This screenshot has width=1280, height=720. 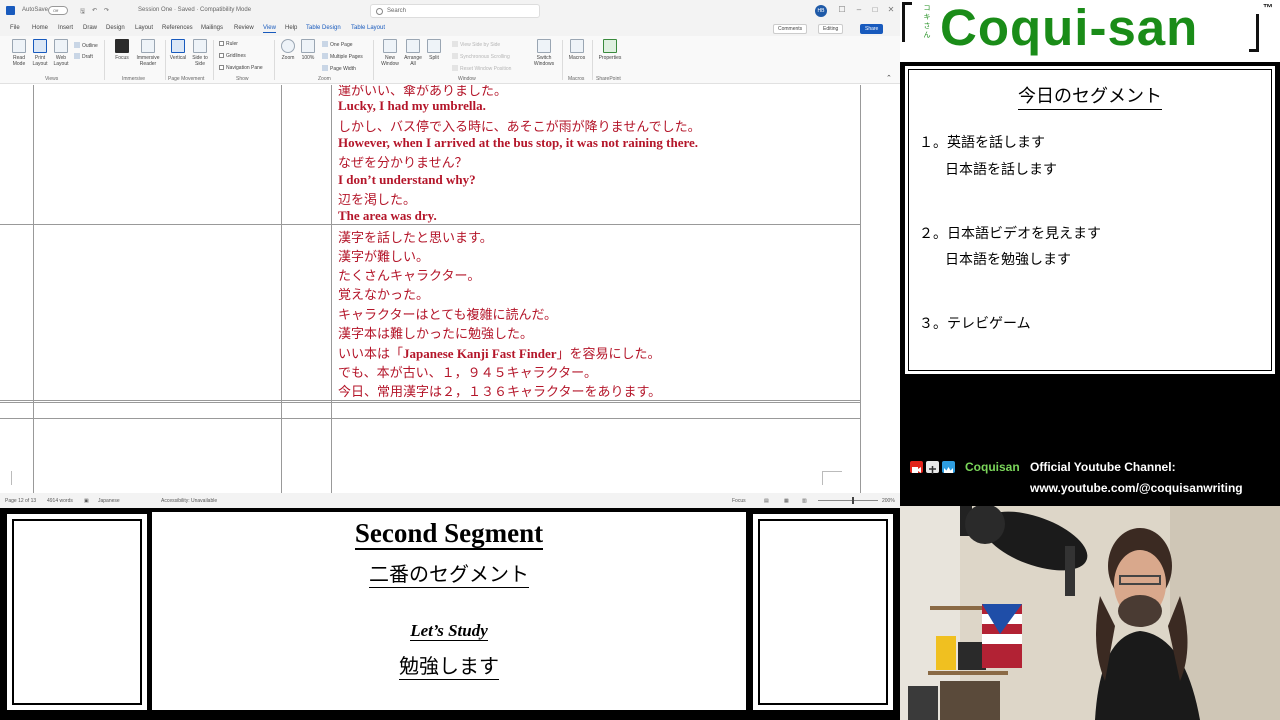 I want to click on zoom-slider-thumb, so click(x=853, y=500).